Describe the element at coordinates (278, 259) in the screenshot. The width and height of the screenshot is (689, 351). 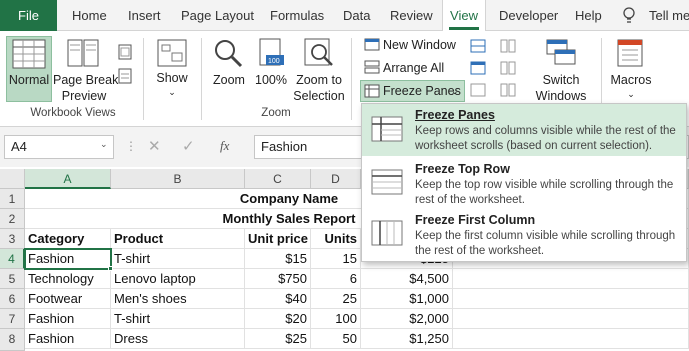
I see `table-cell: $15` at that location.